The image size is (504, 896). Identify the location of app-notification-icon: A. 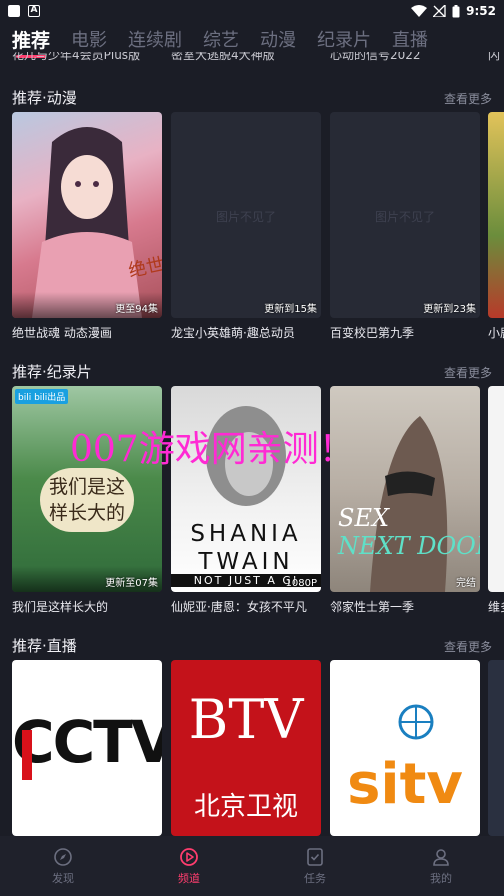
(34, 11).